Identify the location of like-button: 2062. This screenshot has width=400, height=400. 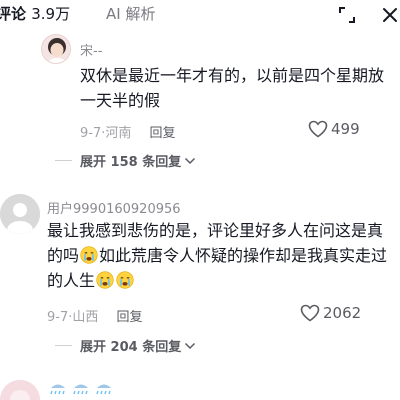
(330, 313).